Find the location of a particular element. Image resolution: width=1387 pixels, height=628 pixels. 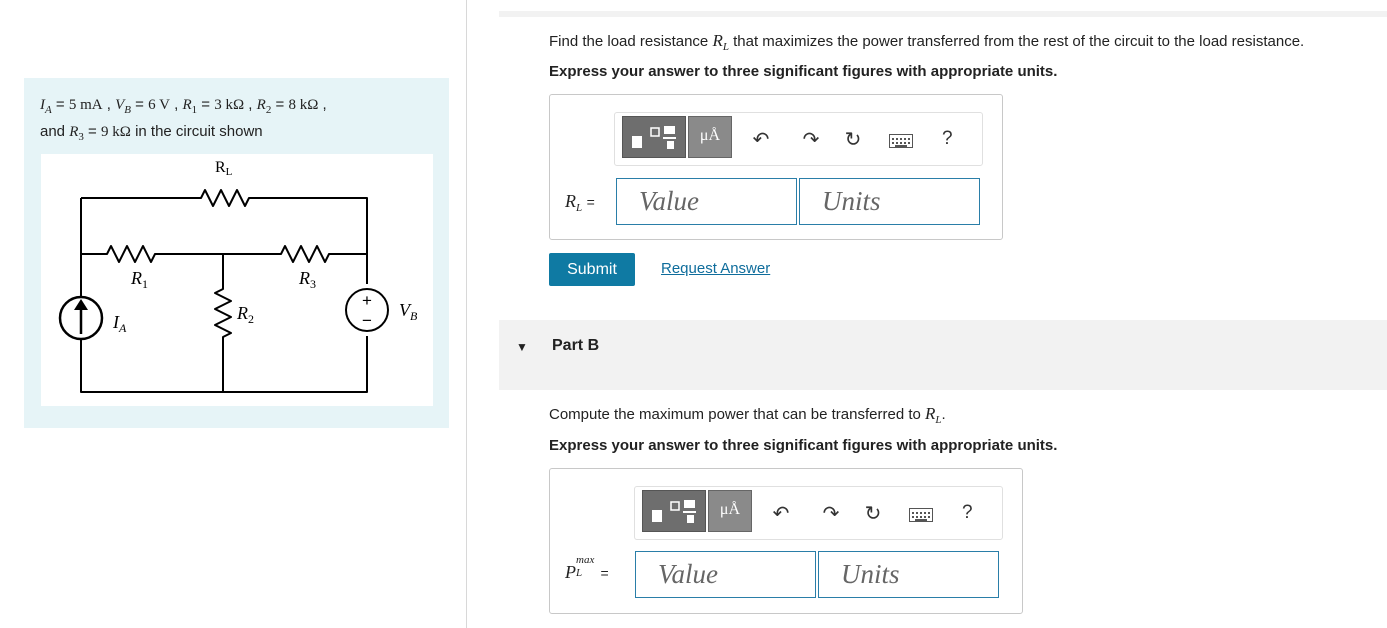

circuit-diagram: + − RL R1 R3 R2 IA VB is located at coordinates (237, 280).